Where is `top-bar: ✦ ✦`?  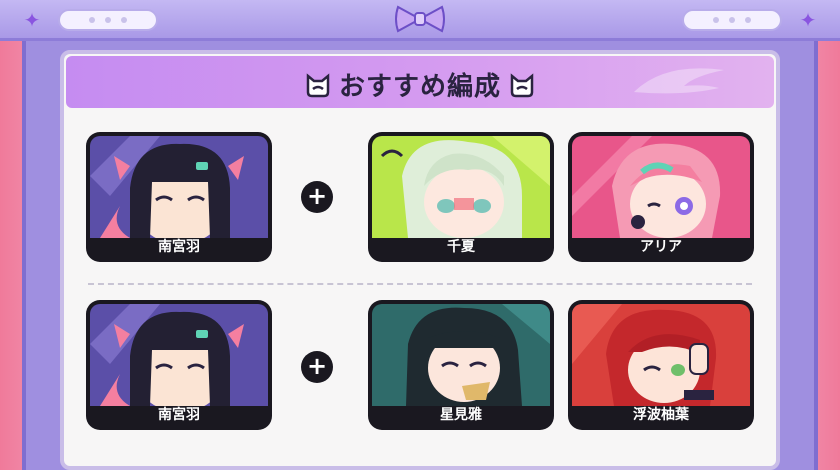 top-bar: ✦ ✦ is located at coordinates (420, 20).